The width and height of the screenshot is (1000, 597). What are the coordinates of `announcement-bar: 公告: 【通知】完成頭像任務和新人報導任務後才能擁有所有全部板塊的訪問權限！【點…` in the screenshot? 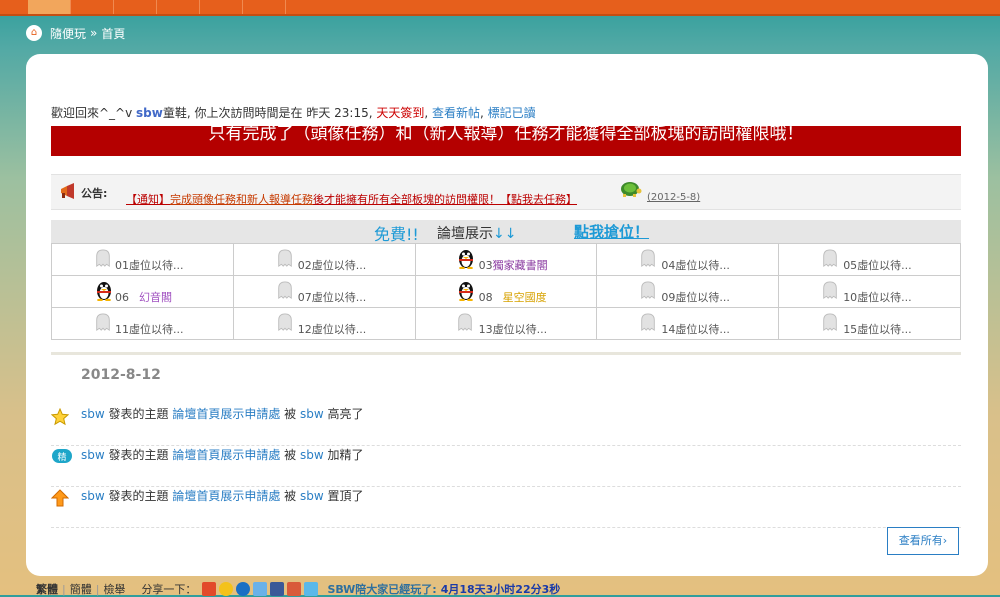 It's located at (506, 192).